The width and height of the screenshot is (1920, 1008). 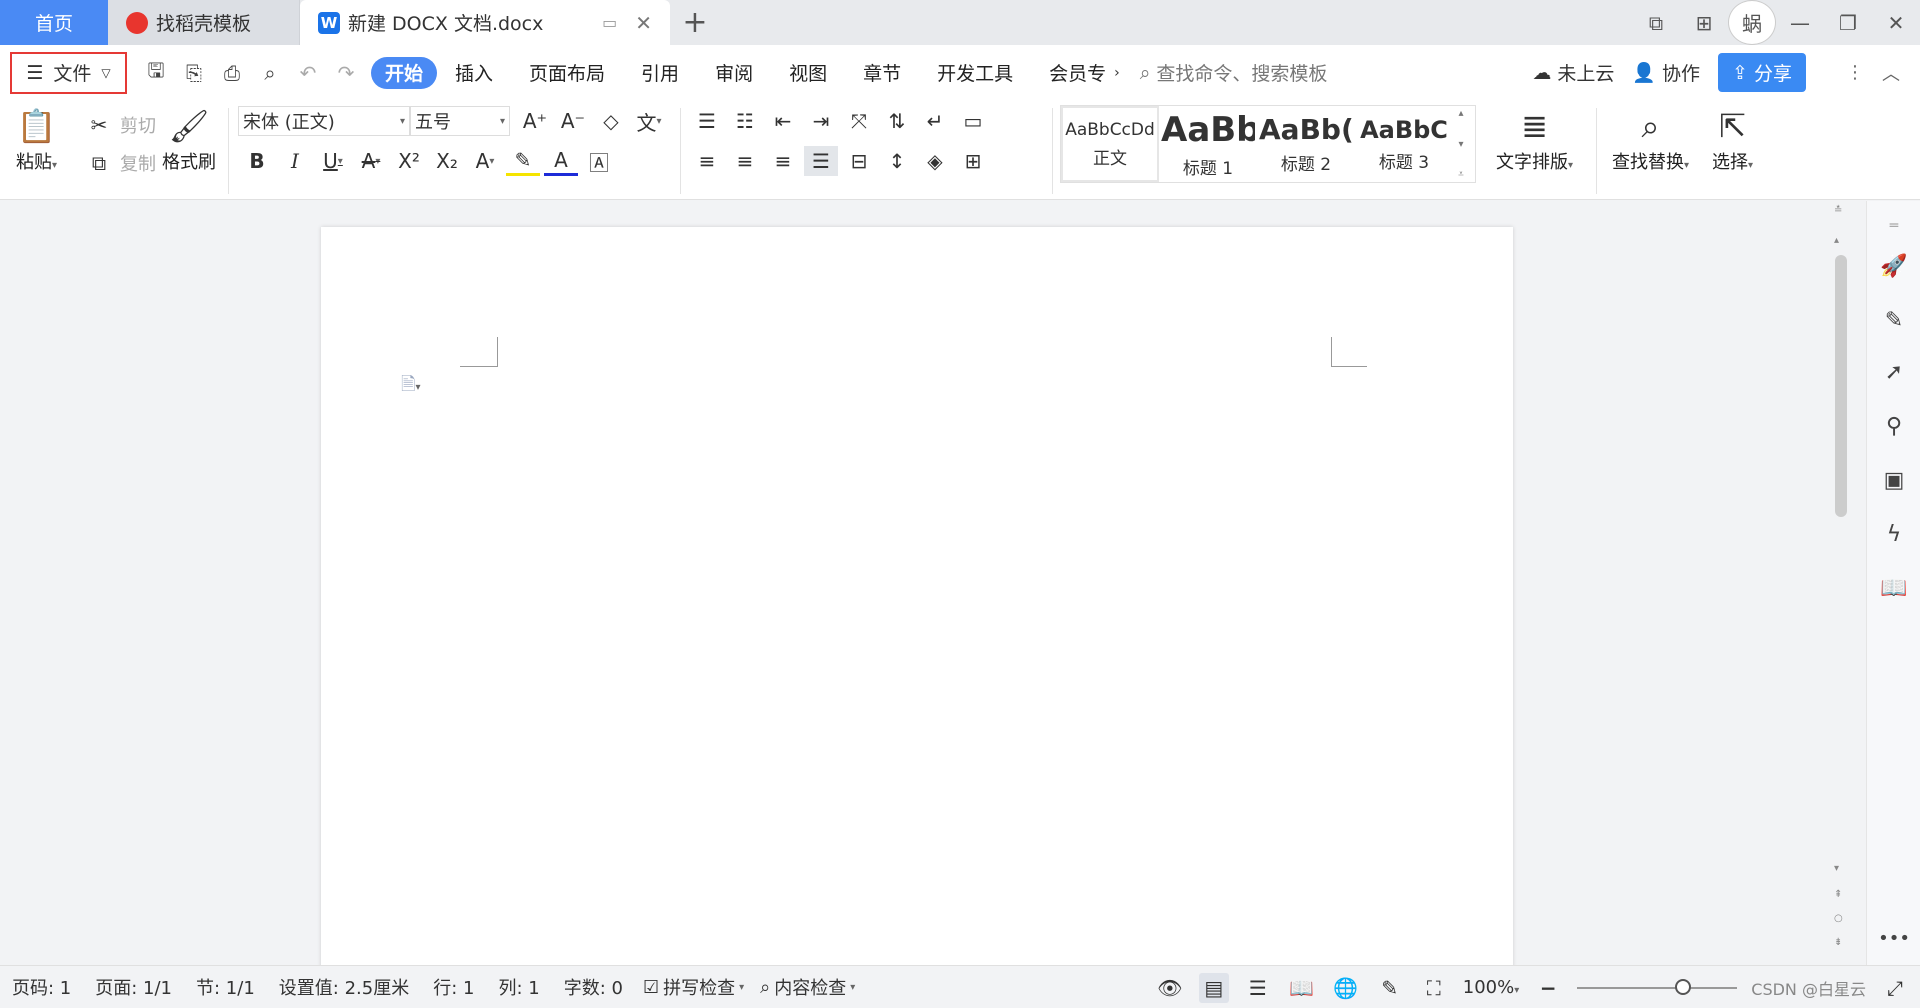 What do you see at coordinates (783, 121) in the screenshot?
I see `decrease-indent-icon: ⇤` at bounding box center [783, 121].